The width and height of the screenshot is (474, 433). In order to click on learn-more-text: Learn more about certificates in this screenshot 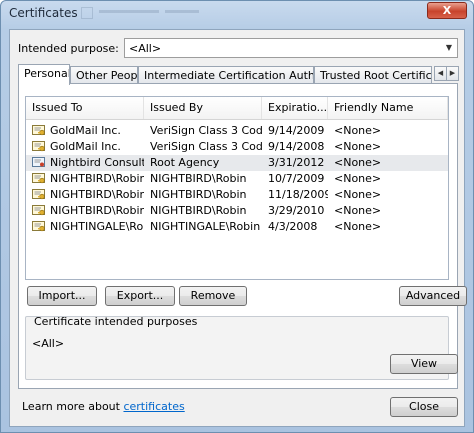, I will do `click(103, 406)`.